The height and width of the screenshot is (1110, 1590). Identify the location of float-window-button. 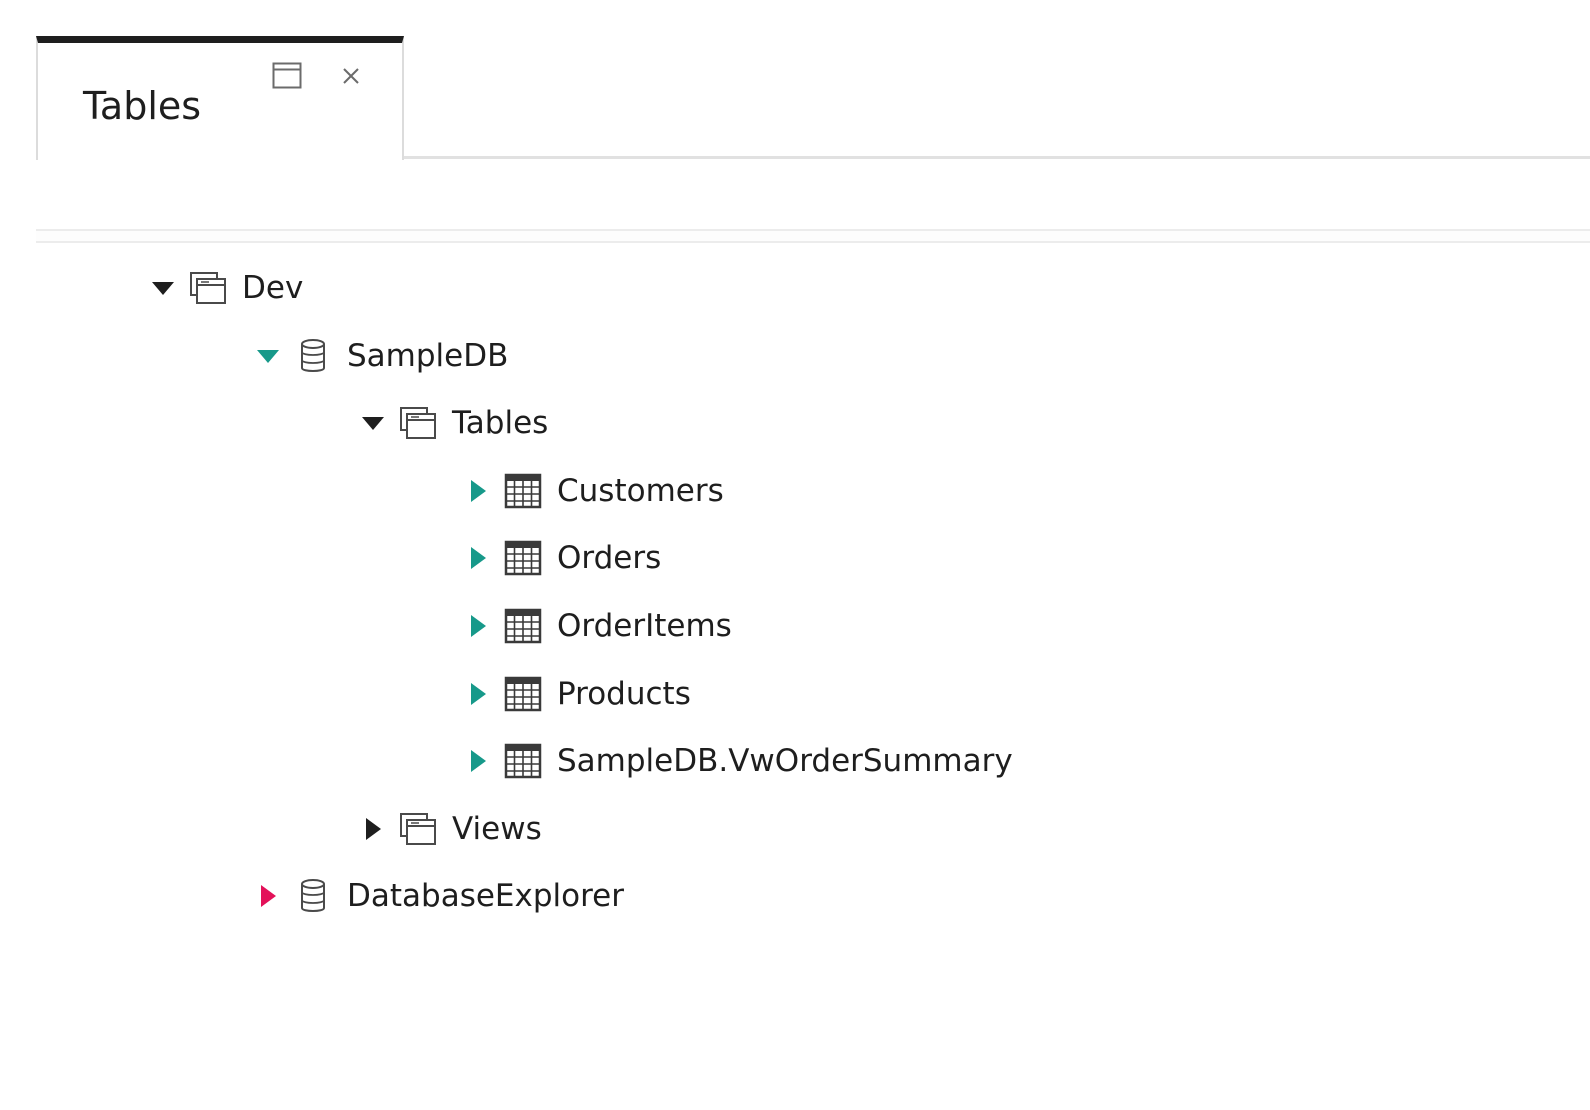
(287, 76).